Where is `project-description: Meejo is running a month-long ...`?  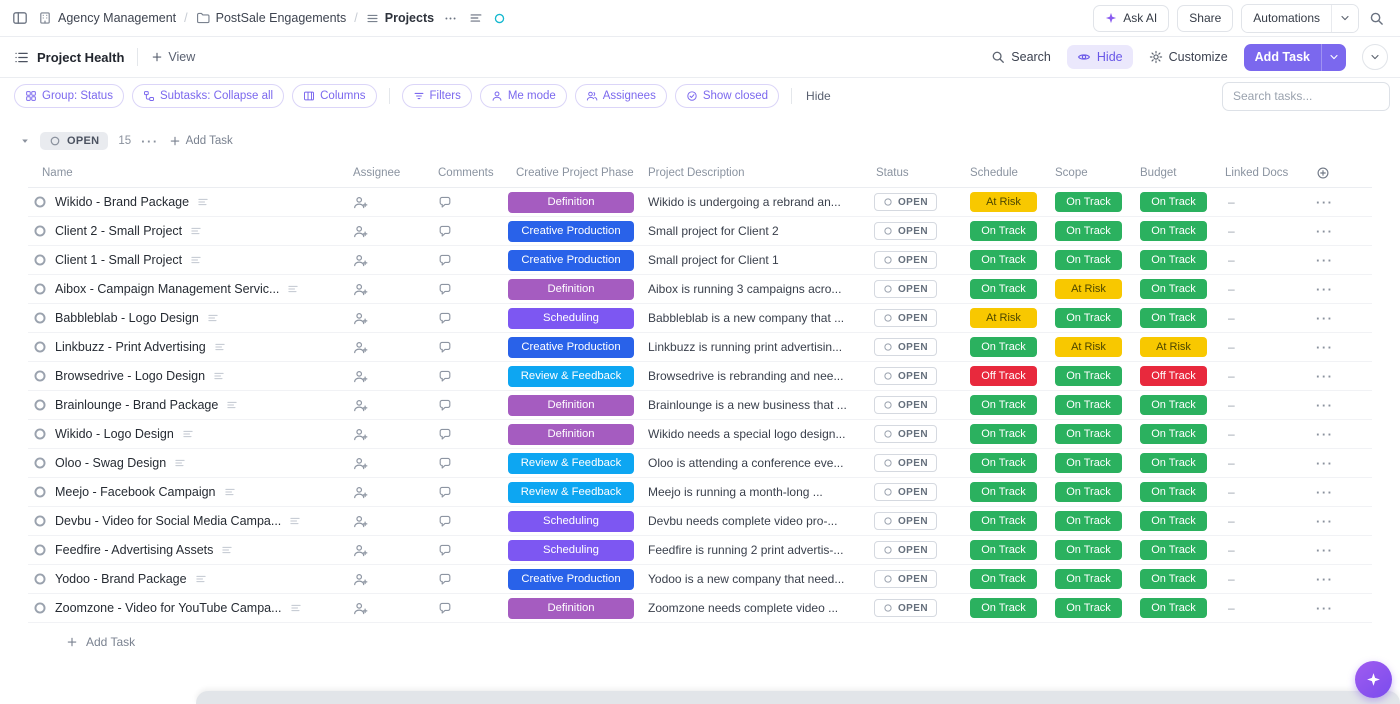 project-description: Meejo is running a month-long ... is located at coordinates (735, 492).